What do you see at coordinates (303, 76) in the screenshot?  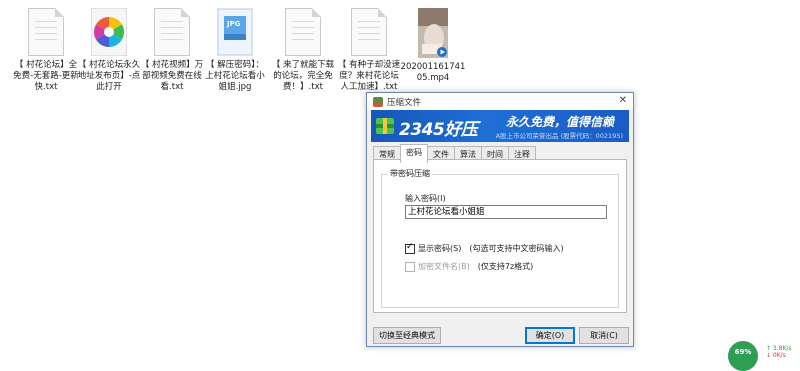 I see `file-name: 【 来了就能下载的论坛，完全免费！】.txt` at bounding box center [303, 76].